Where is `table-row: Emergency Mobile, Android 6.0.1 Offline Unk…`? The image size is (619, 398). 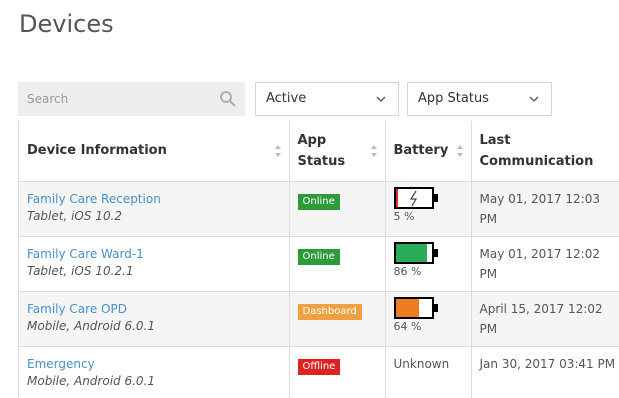 table-row: Emergency Mobile, Android 6.0.1 Offline Unk… is located at coordinates (319, 372).